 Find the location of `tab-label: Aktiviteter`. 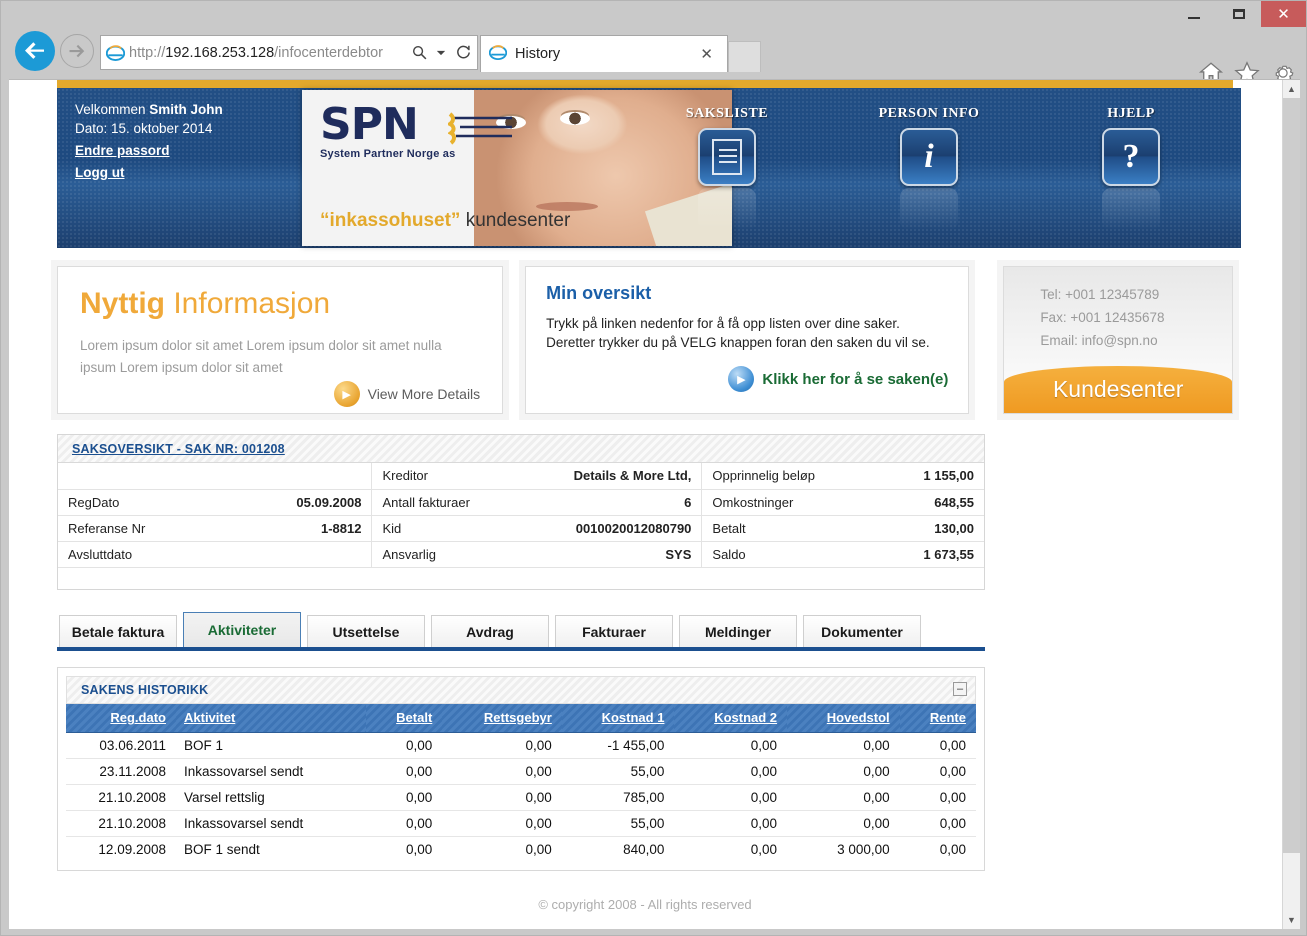

tab-label: Aktiviteter is located at coordinates (242, 630).